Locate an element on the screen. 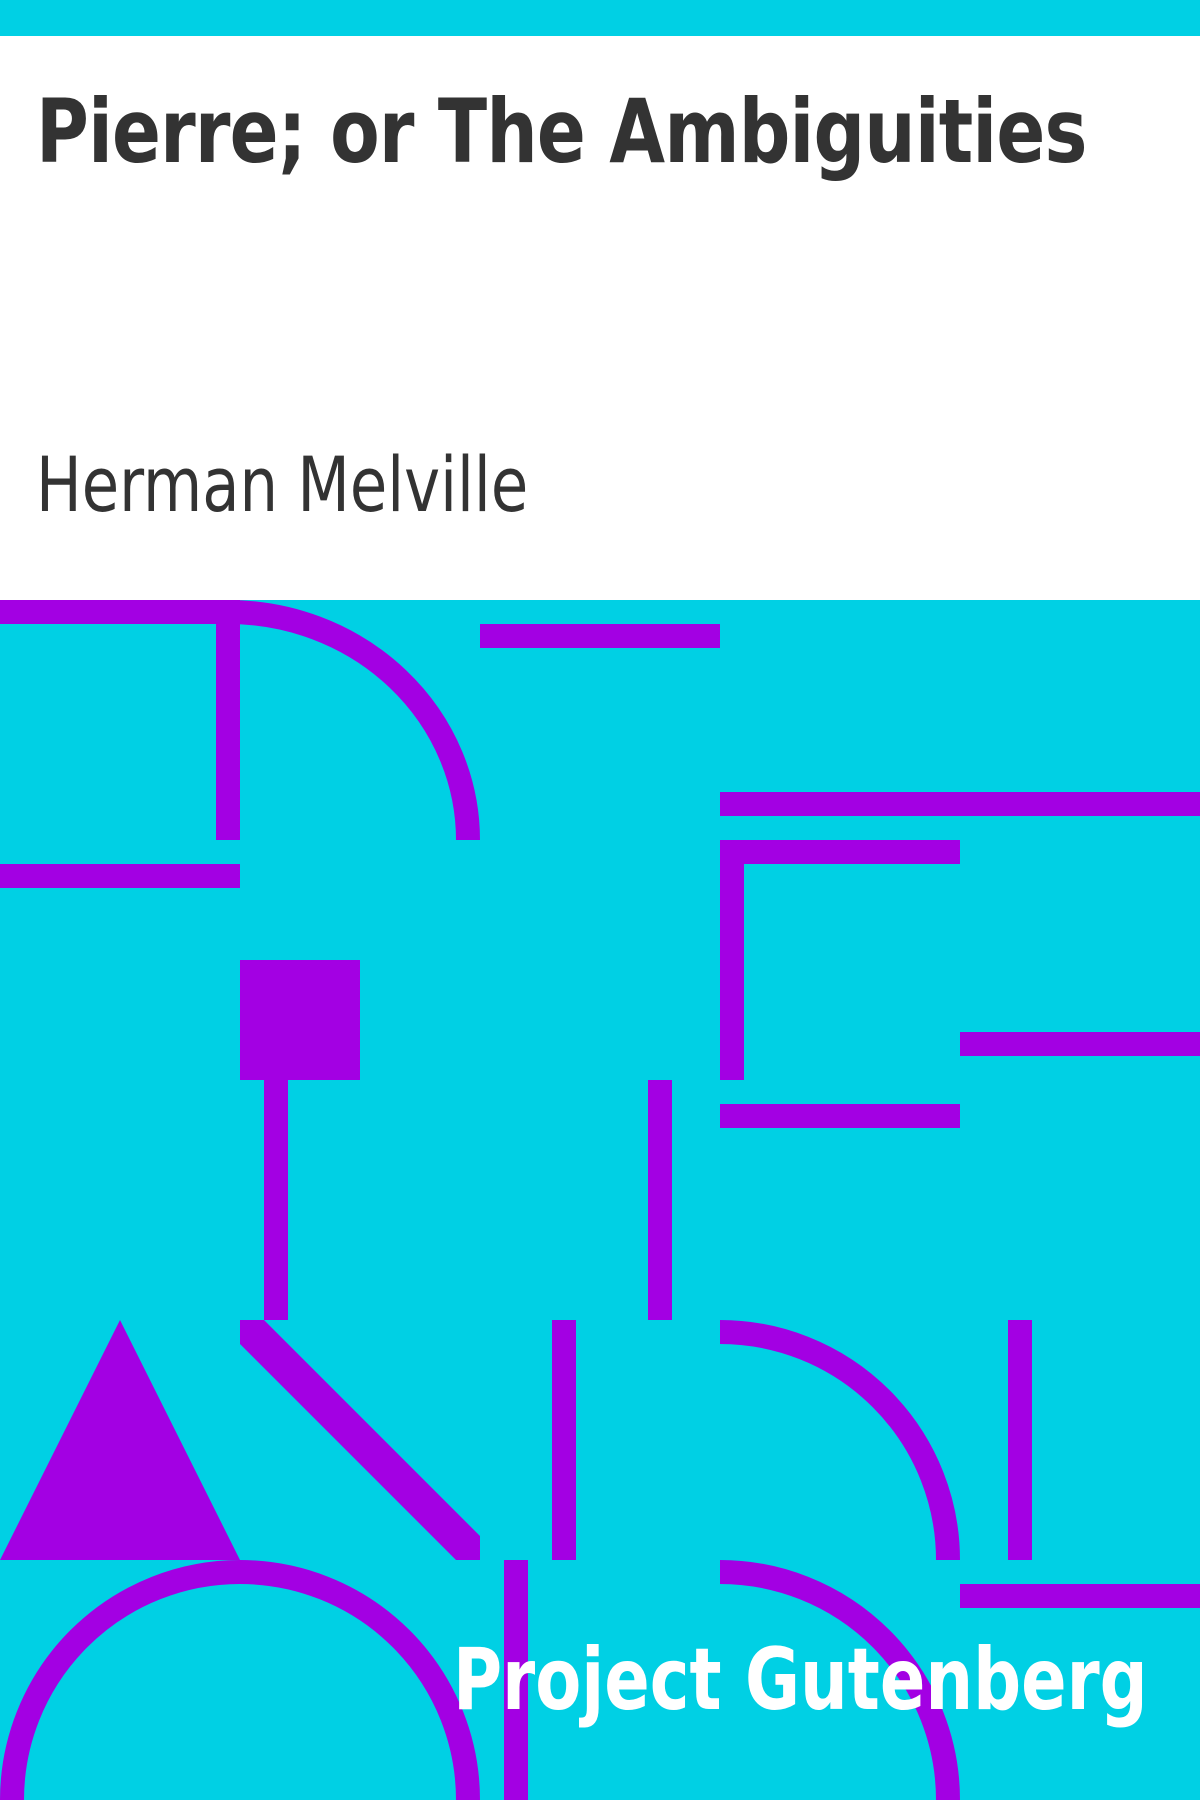 The width and height of the screenshot is (1200, 1800). pattern-square is located at coordinates (300, 1020).